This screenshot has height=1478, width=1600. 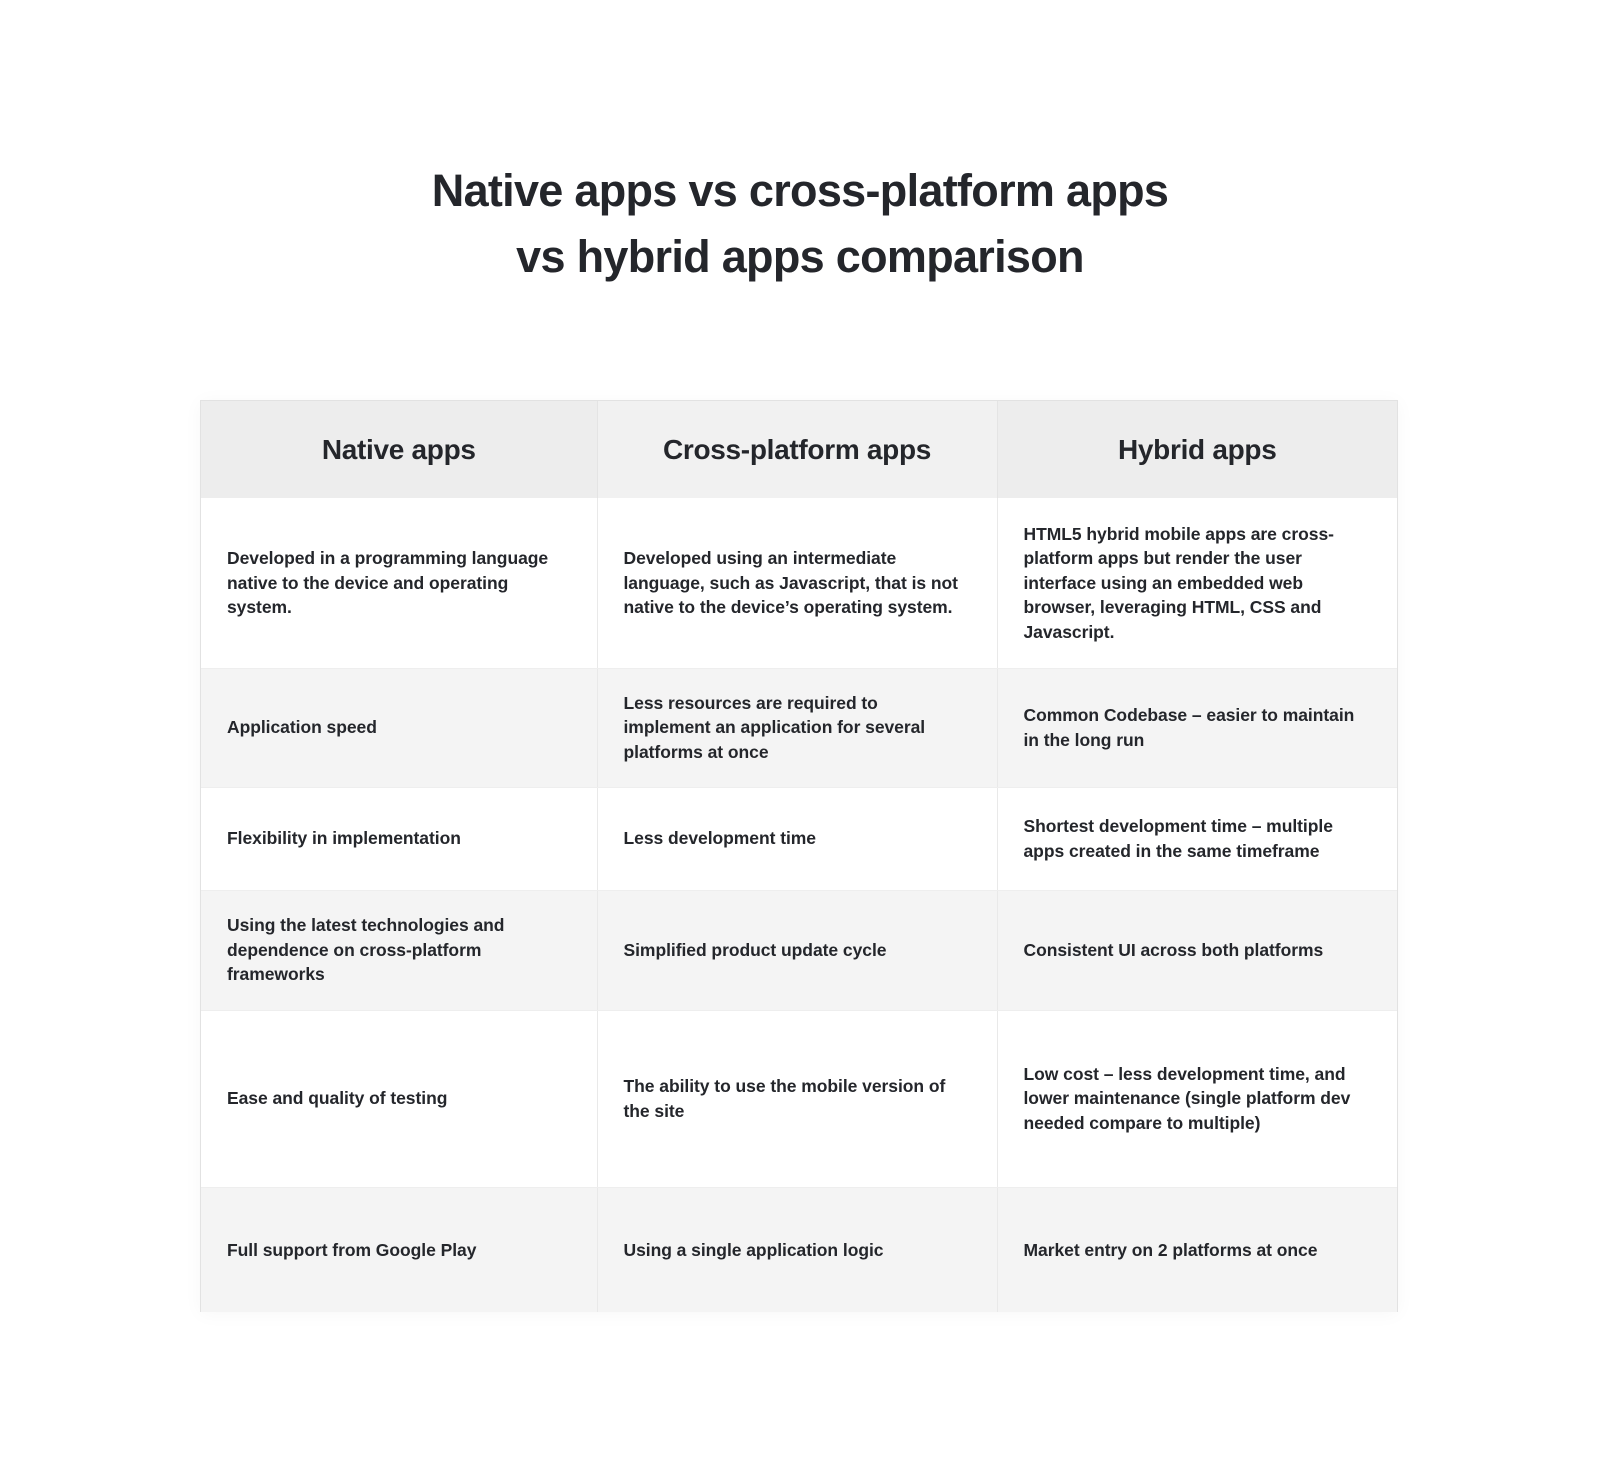 What do you see at coordinates (399, 728) in the screenshot?
I see `cell-native-2: Application speed` at bounding box center [399, 728].